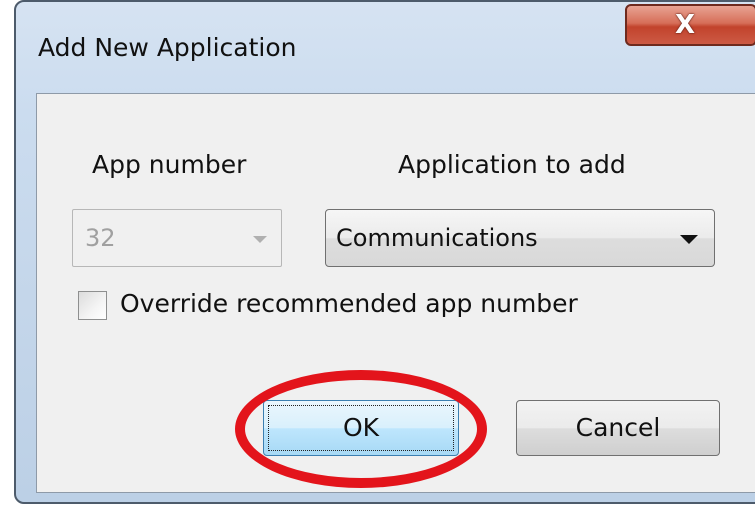  I want to click on ok-button: OK, so click(361, 428).